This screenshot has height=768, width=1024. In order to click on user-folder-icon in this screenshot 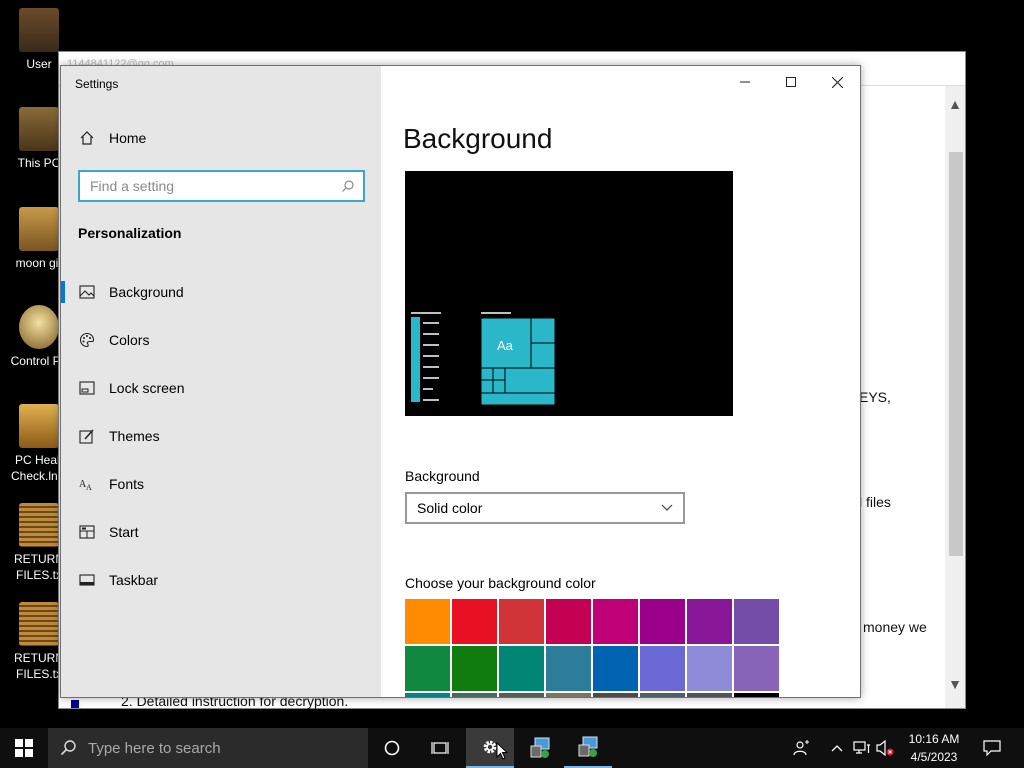, I will do `click(39, 30)`.